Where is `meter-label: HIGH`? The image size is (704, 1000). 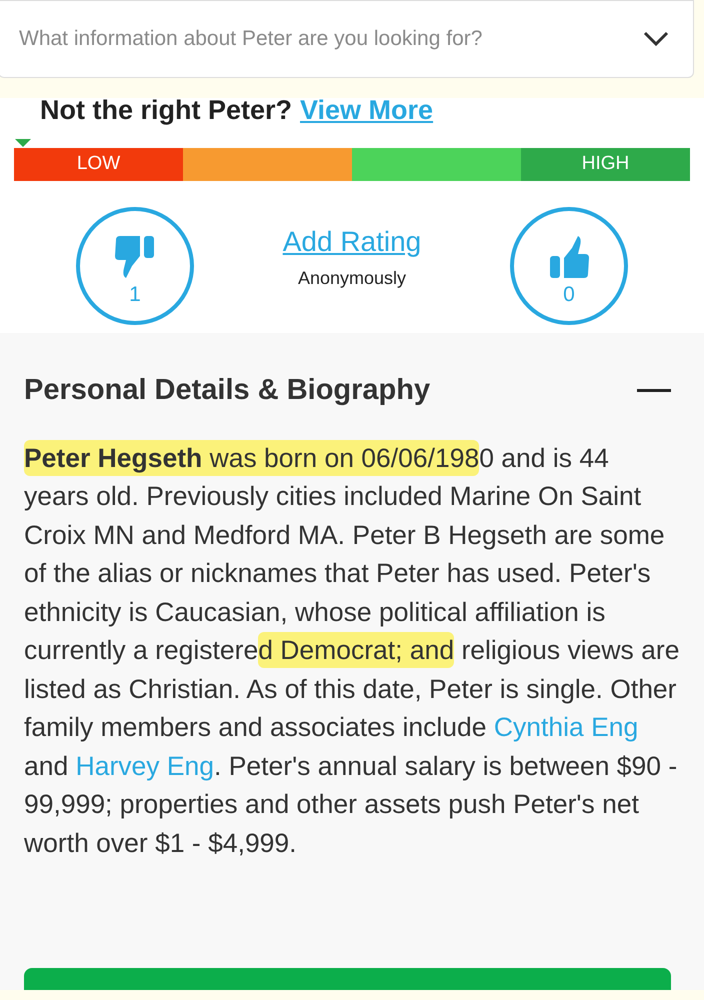
meter-label: HIGH is located at coordinates (606, 164).